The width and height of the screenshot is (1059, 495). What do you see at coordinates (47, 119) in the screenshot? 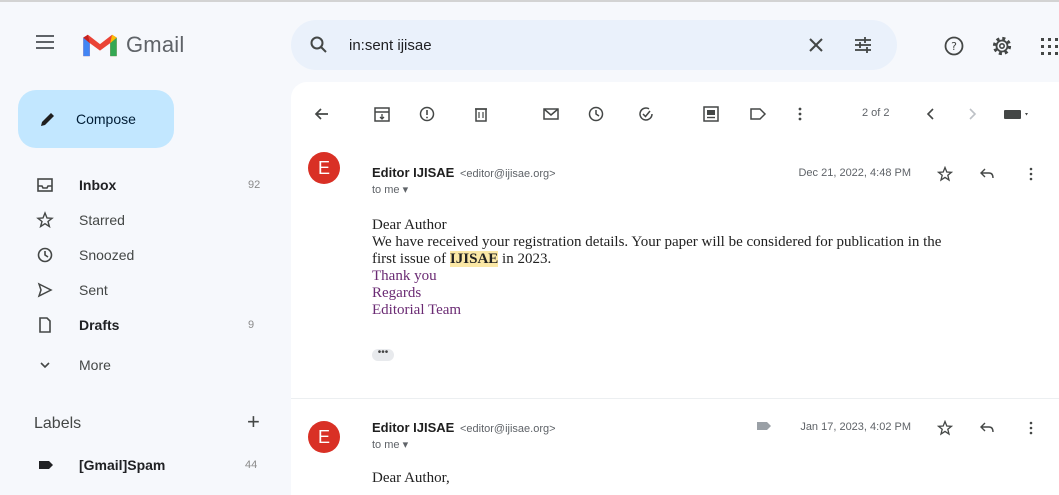
I see `pencil-icon` at bounding box center [47, 119].